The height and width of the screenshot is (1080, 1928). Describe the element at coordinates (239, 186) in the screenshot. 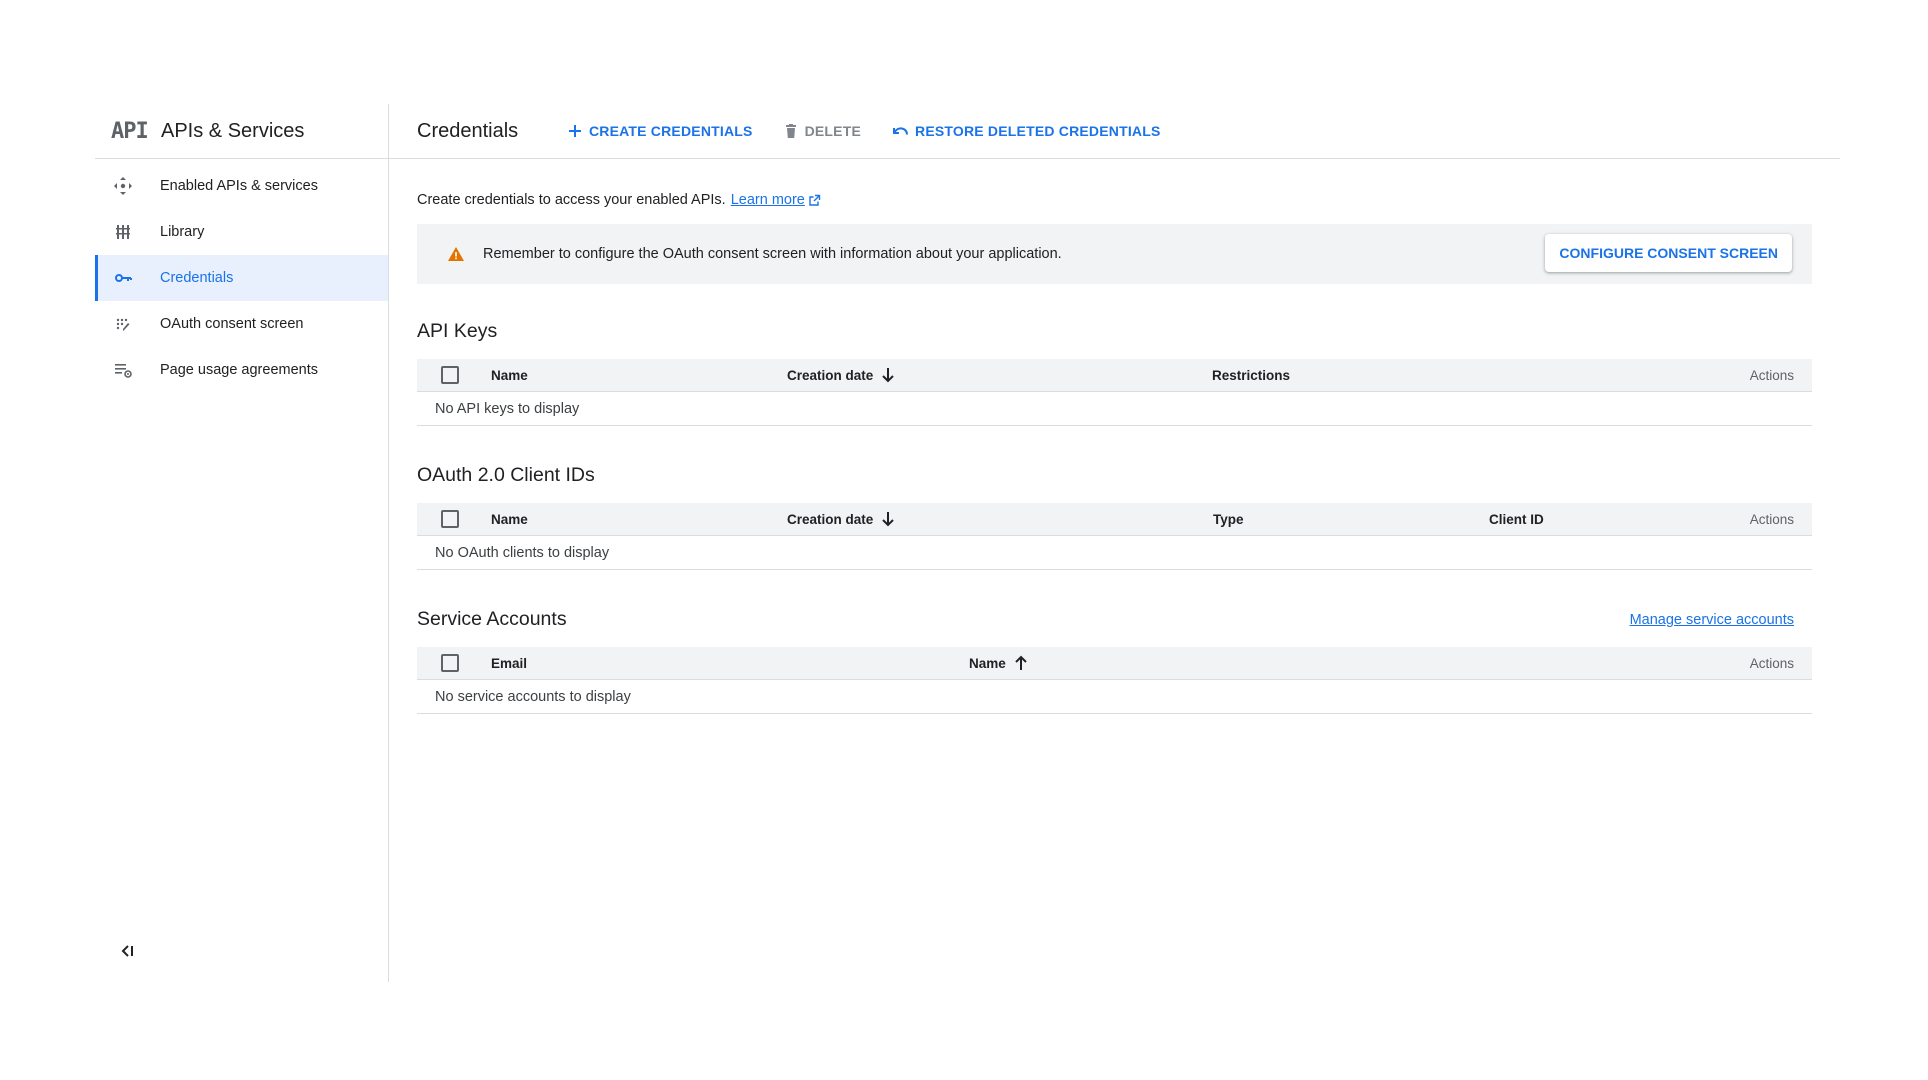

I see `sidebar-item-label: Enabled APIs & services` at that location.